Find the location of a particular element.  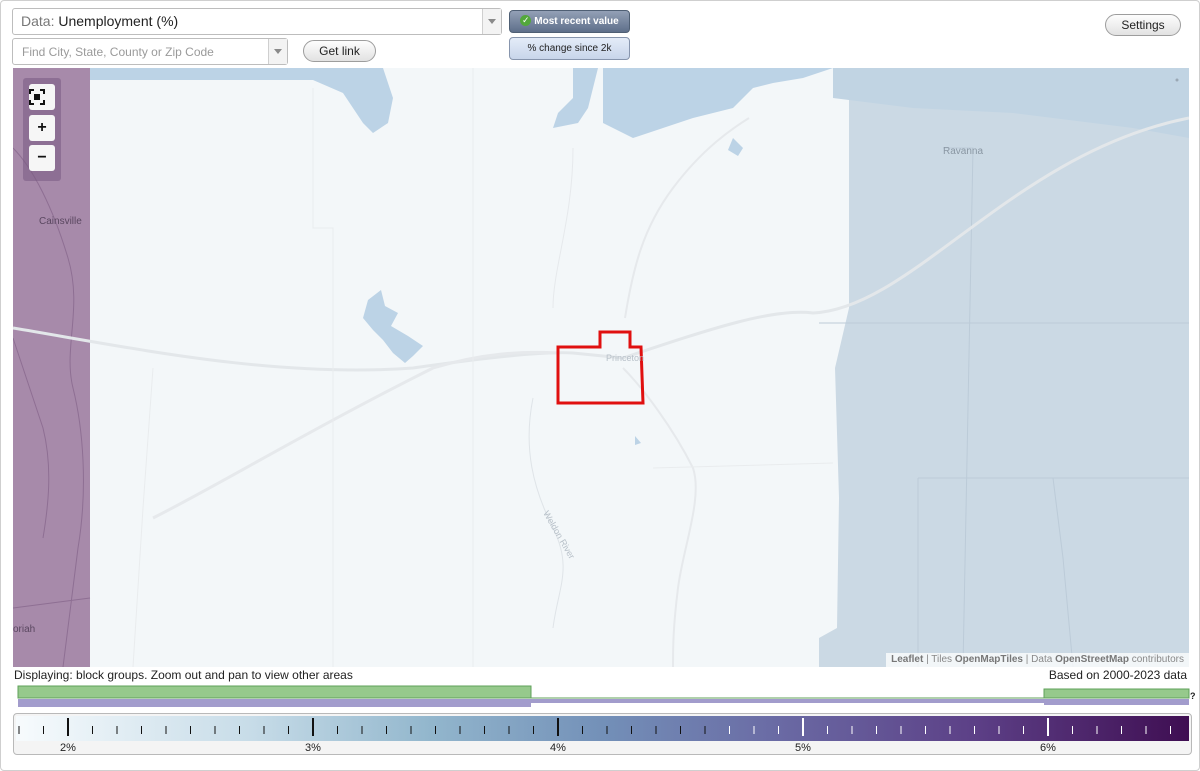

plus-icon: + is located at coordinates (42, 127).